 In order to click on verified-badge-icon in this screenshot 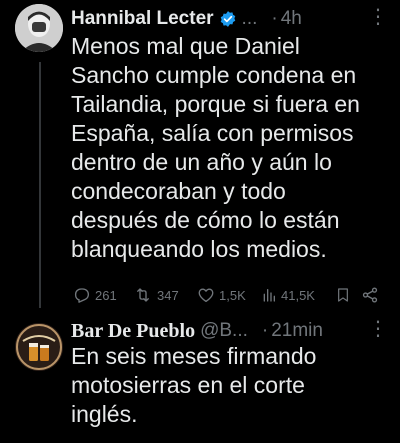, I will do `click(227, 19)`.